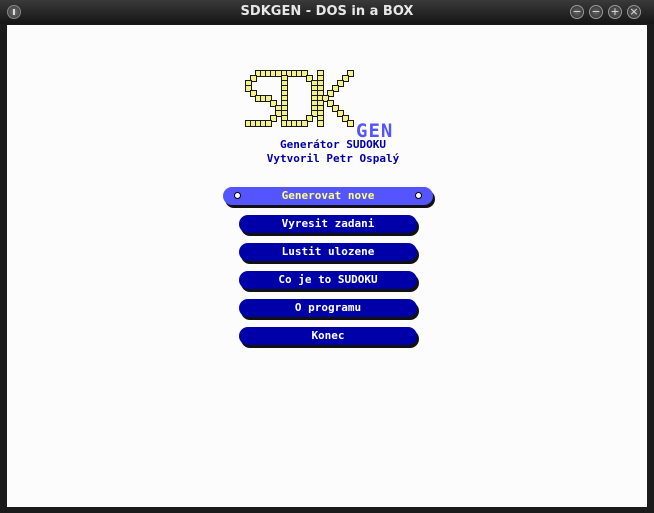 Image resolution: width=654 pixels, height=513 pixels. I want to click on title-bar: SDKGEN - DOS in a BOX − − + ×, so click(327, 12).